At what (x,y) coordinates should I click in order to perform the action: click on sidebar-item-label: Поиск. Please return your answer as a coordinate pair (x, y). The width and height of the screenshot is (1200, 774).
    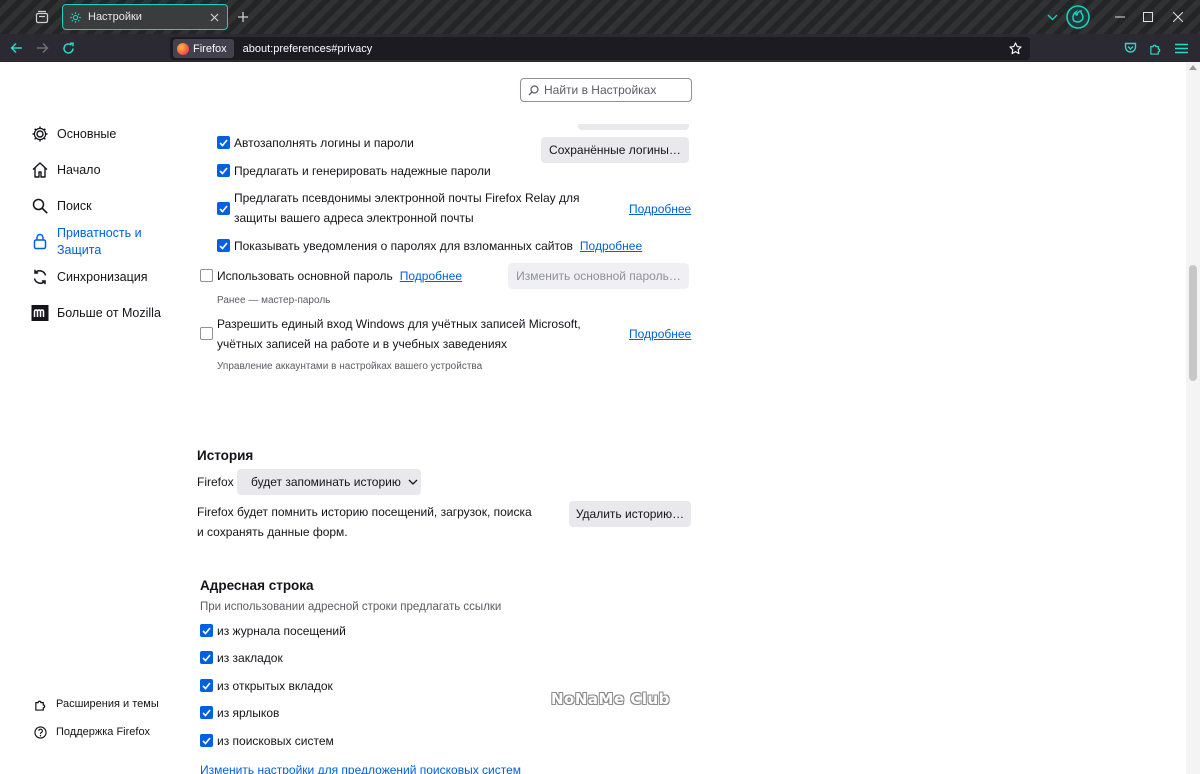
    Looking at the image, I should click on (74, 206).